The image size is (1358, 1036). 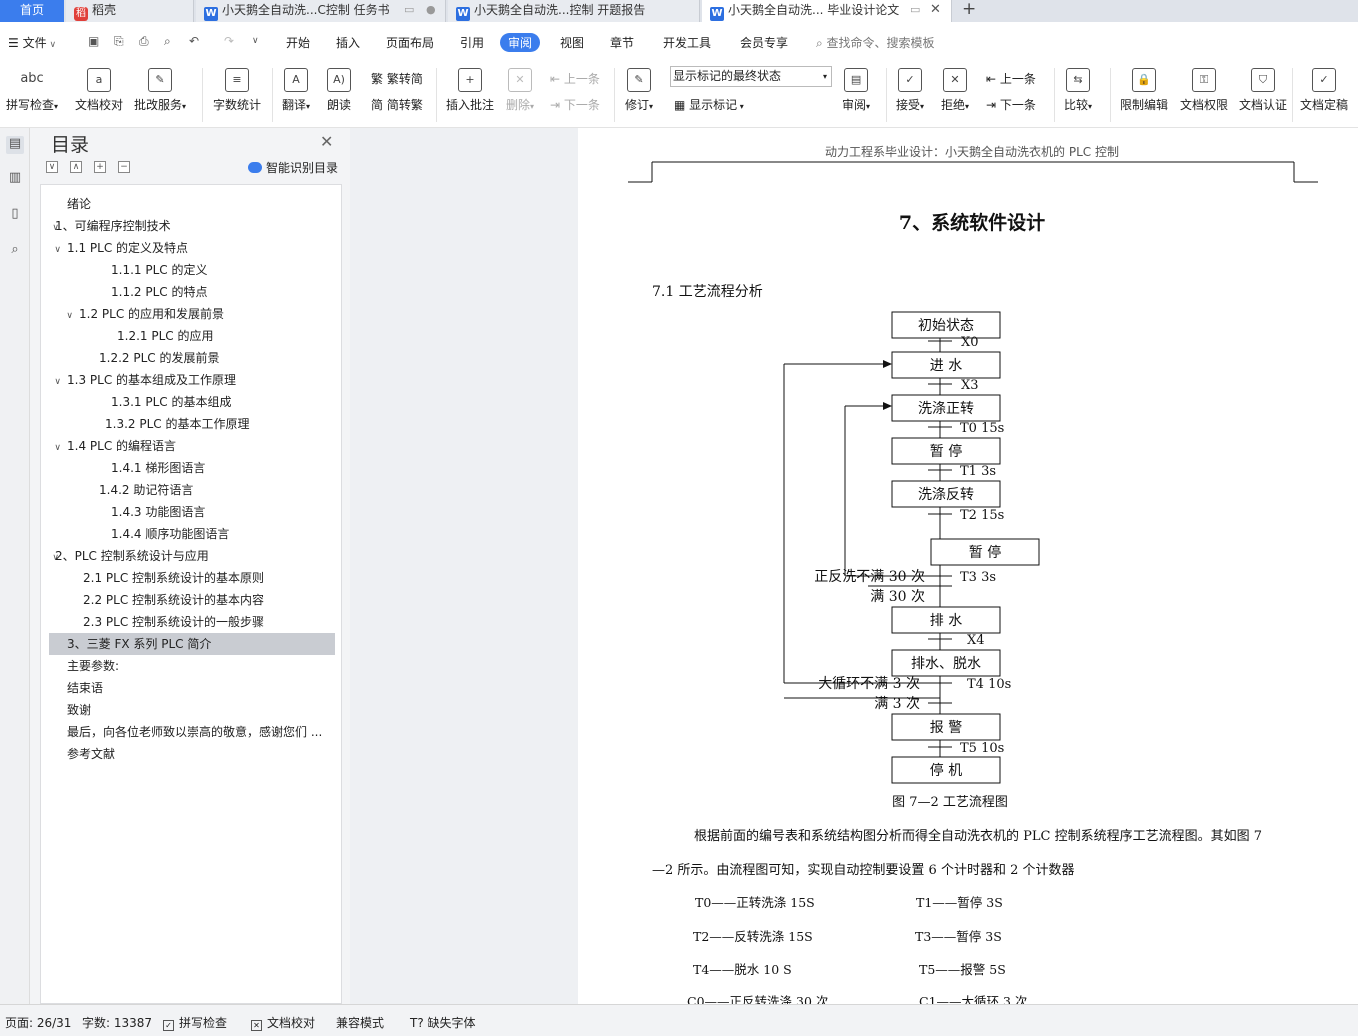 I want to click on reject-button: ✕ 拒绝▾, so click(x=955, y=90).